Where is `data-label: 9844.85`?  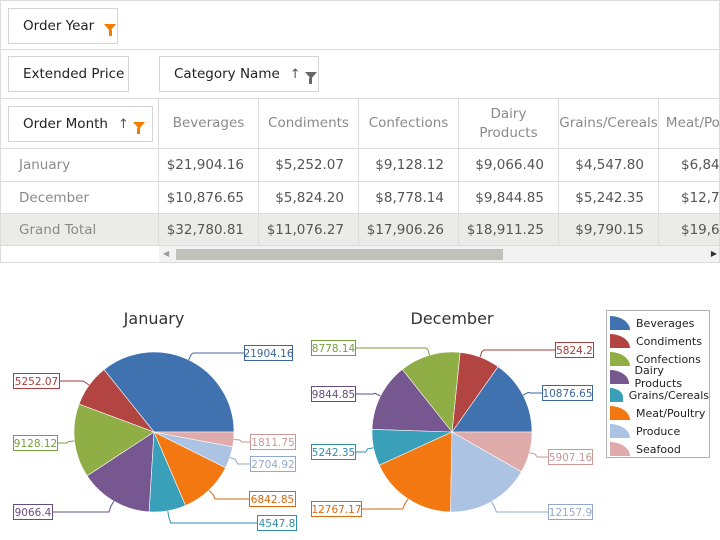
data-label: 9844.85 is located at coordinates (333, 395).